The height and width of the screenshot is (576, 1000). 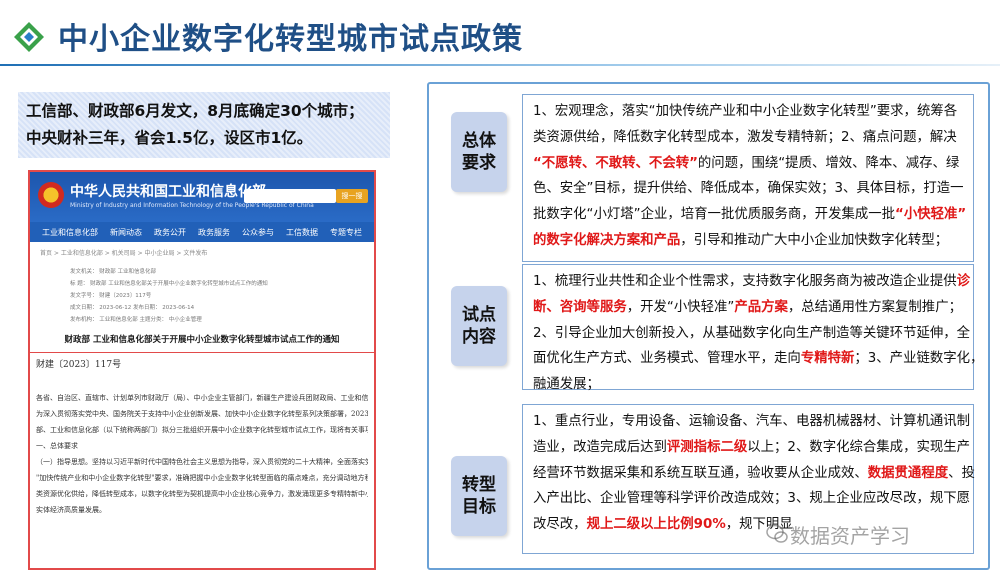 I want to click on section-label-requirements: 总体要求, so click(x=479, y=152).